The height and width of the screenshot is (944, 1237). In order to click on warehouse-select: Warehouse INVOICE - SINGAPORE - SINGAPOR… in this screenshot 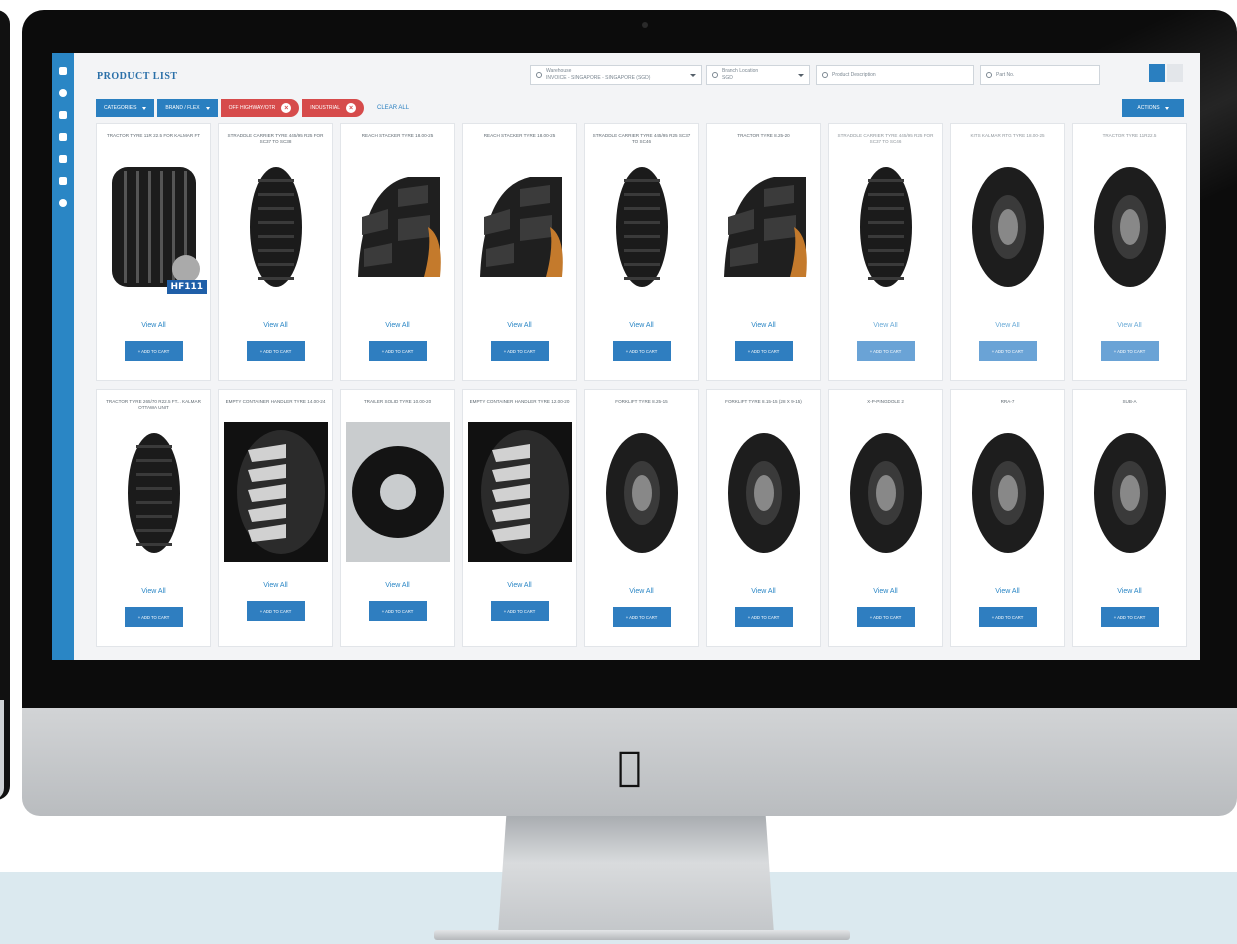, I will do `click(616, 75)`.